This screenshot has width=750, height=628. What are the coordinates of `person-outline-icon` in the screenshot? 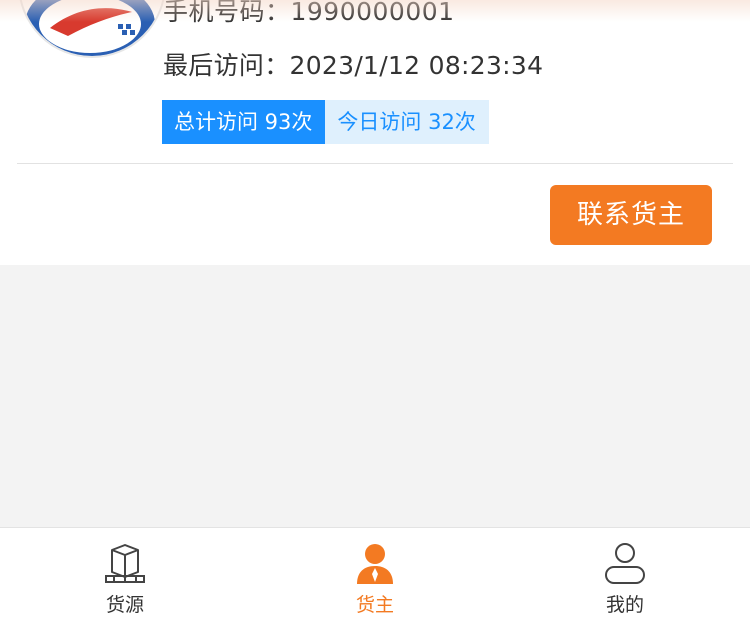 It's located at (625, 563).